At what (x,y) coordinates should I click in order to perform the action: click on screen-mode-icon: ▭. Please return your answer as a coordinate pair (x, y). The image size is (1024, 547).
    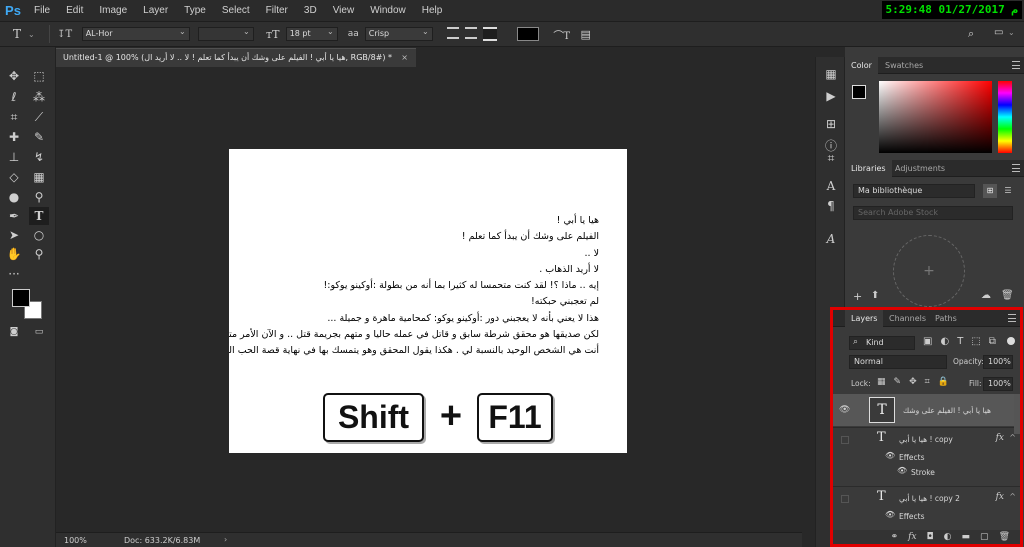
    Looking at the image, I should click on (39, 332).